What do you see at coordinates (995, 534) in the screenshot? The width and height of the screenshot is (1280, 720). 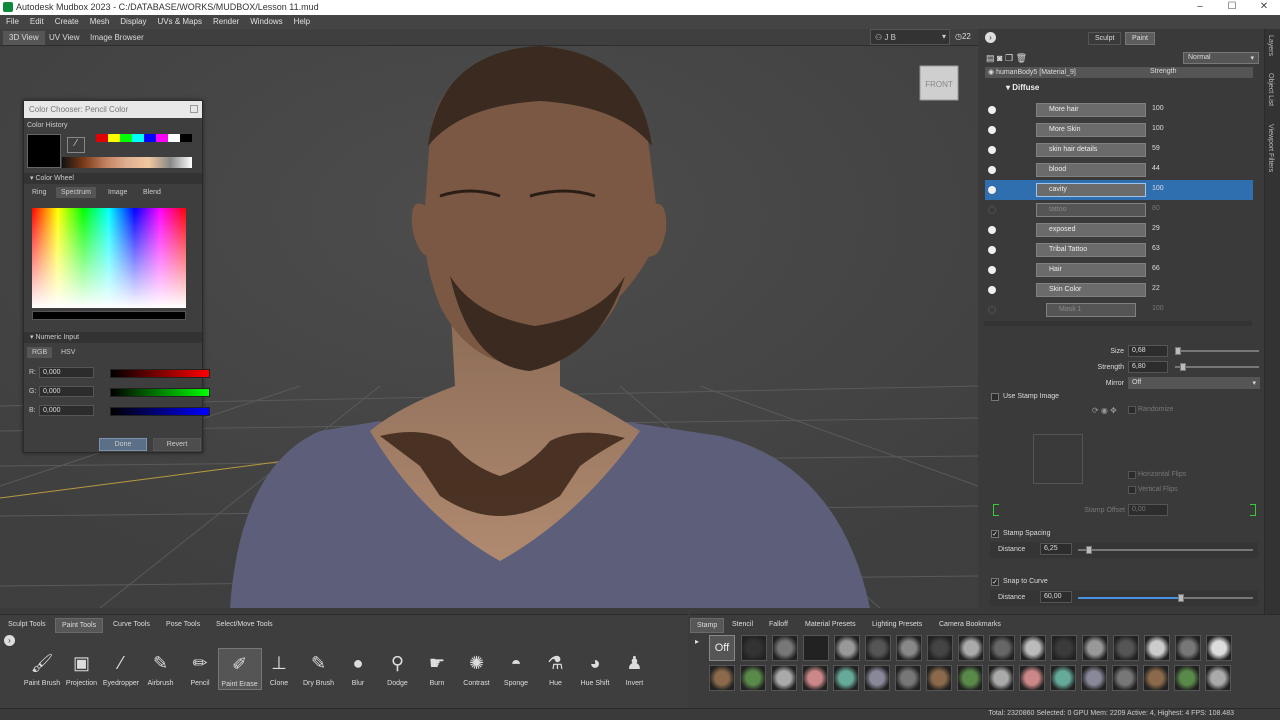 I see `stamp-spacing-checkbox: ✓` at bounding box center [995, 534].